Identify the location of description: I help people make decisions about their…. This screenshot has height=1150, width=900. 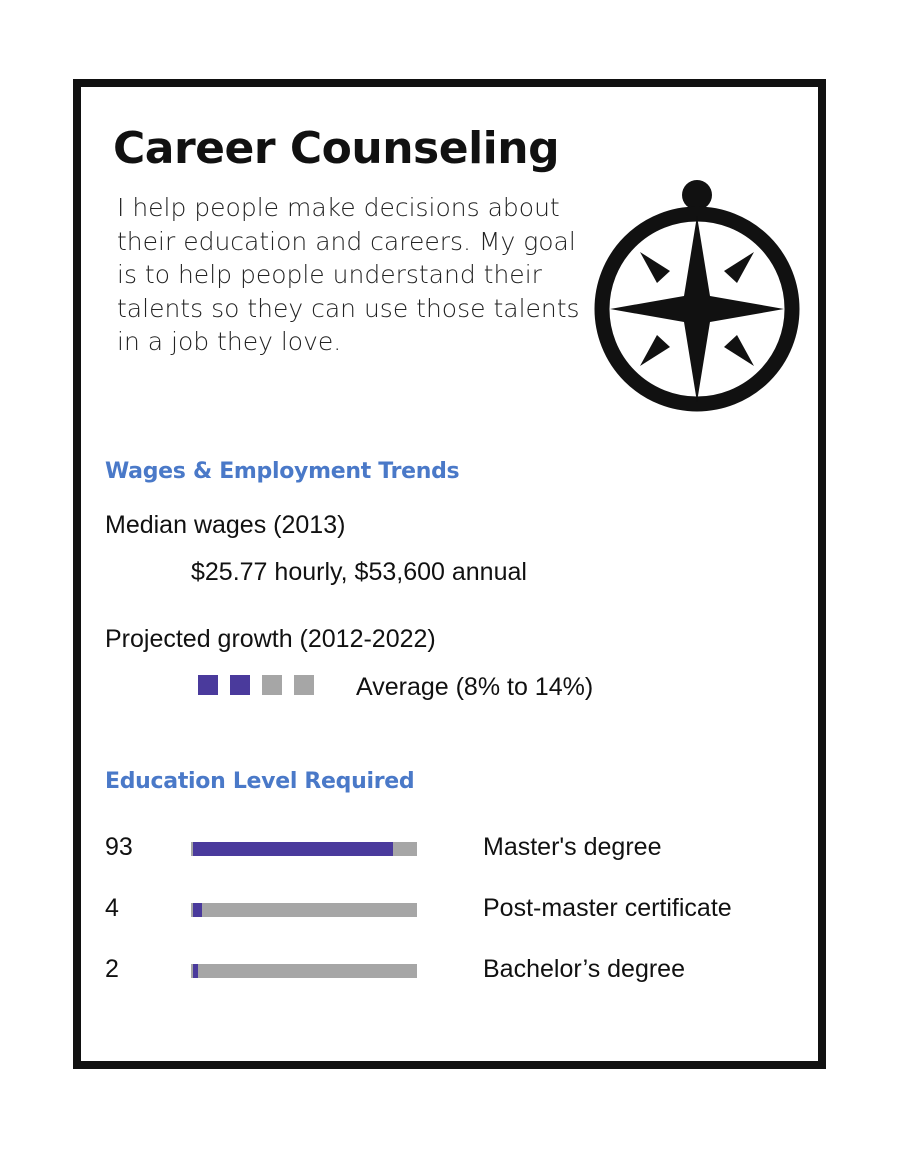
(348, 274).